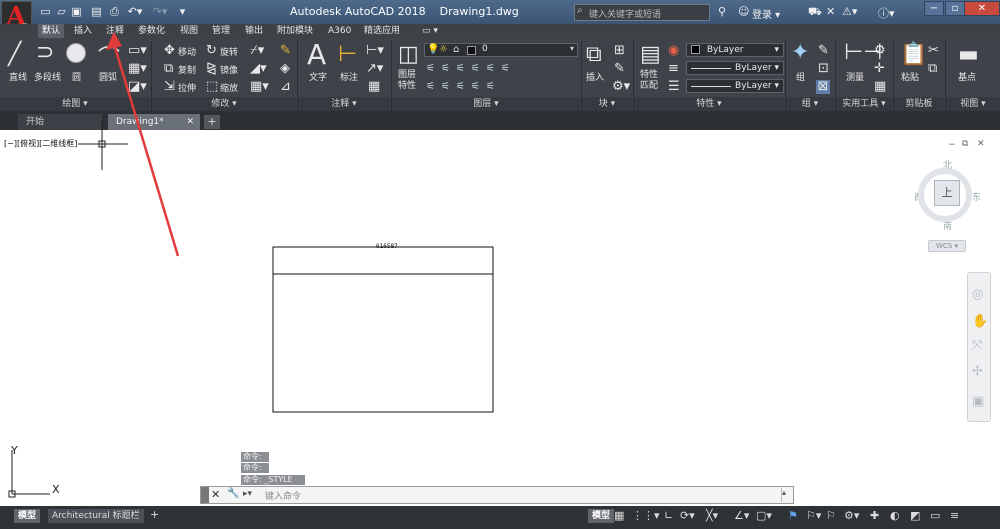  I want to click on base-point-icon: ▬, so click(968, 54).